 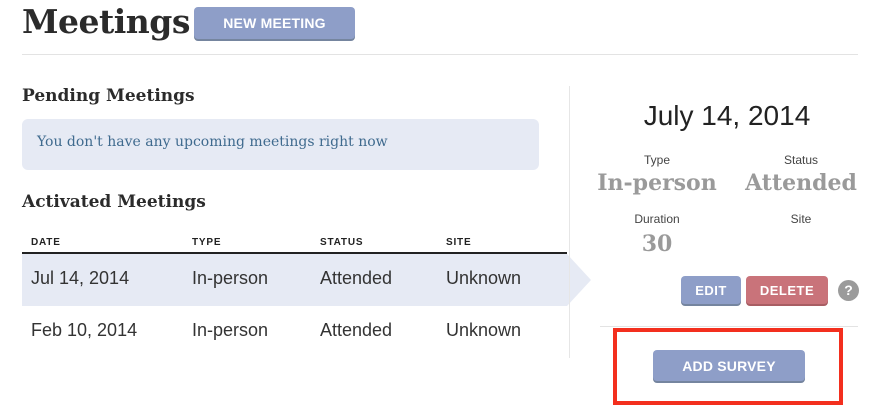 I want to click on panel-divider, so click(x=569, y=222).